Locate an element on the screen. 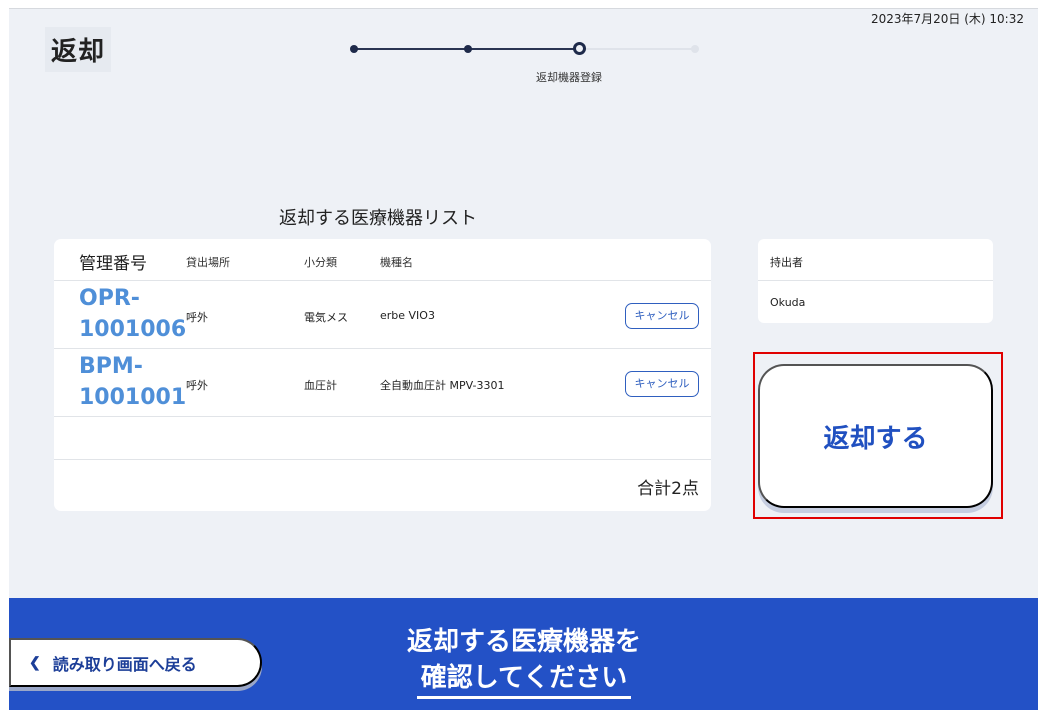 The height and width of the screenshot is (710, 1049). empty-row is located at coordinates (382, 438).